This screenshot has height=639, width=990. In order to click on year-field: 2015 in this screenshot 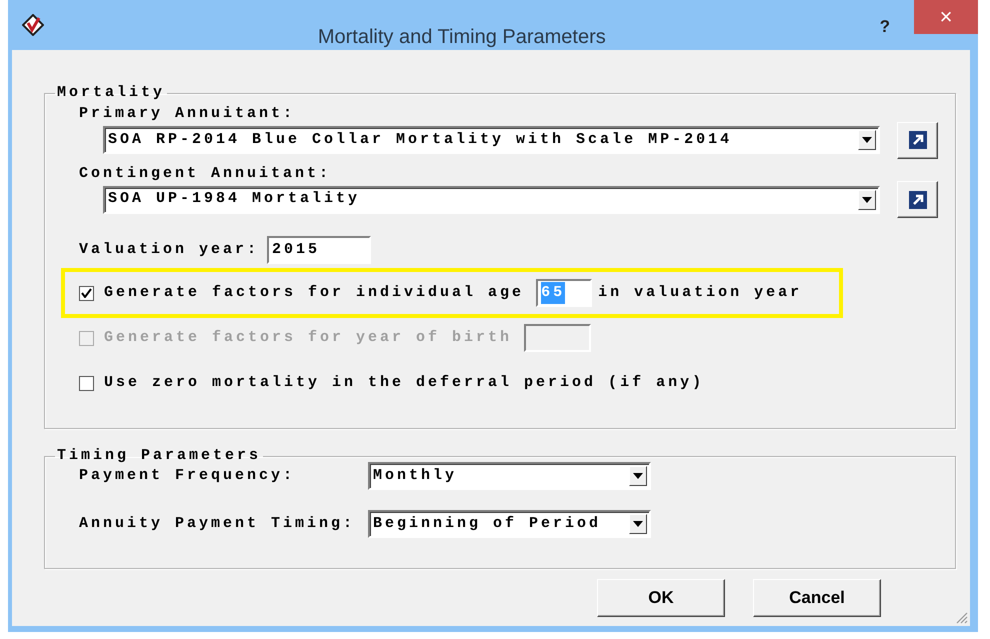, I will do `click(319, 250)`.